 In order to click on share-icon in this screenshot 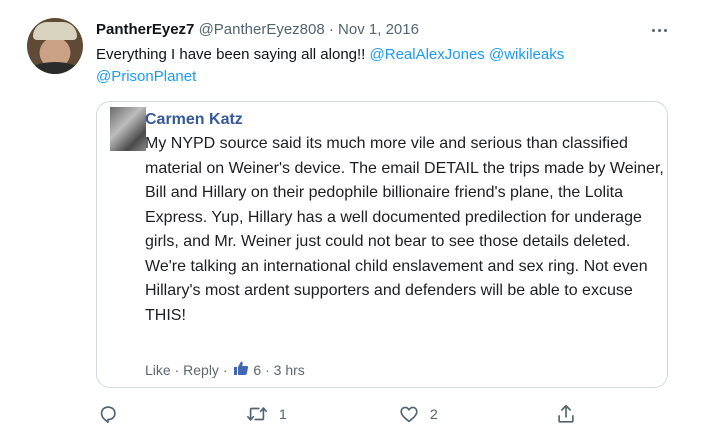, I will do `click(566, 414)`.